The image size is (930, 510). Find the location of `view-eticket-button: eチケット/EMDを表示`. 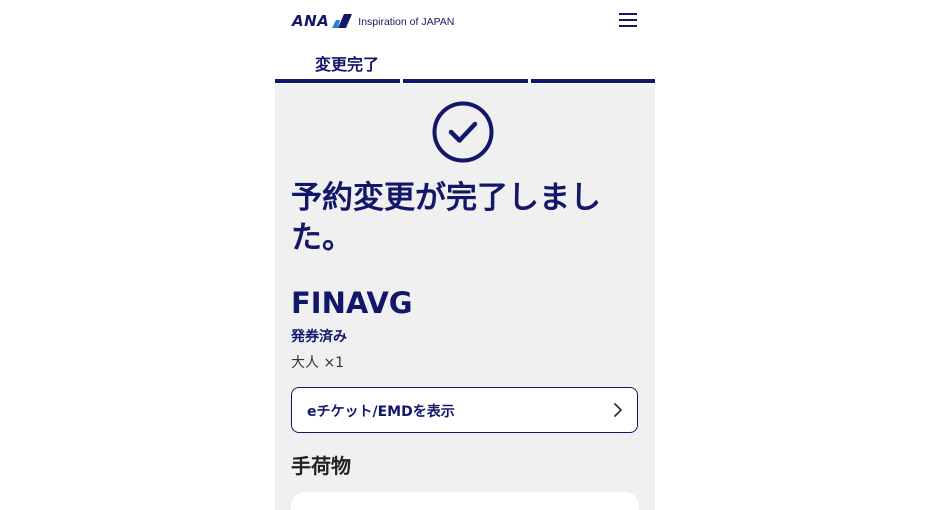

view-eticket-button: eチケット/EMDを表示 is located at coordinates (464, 410).